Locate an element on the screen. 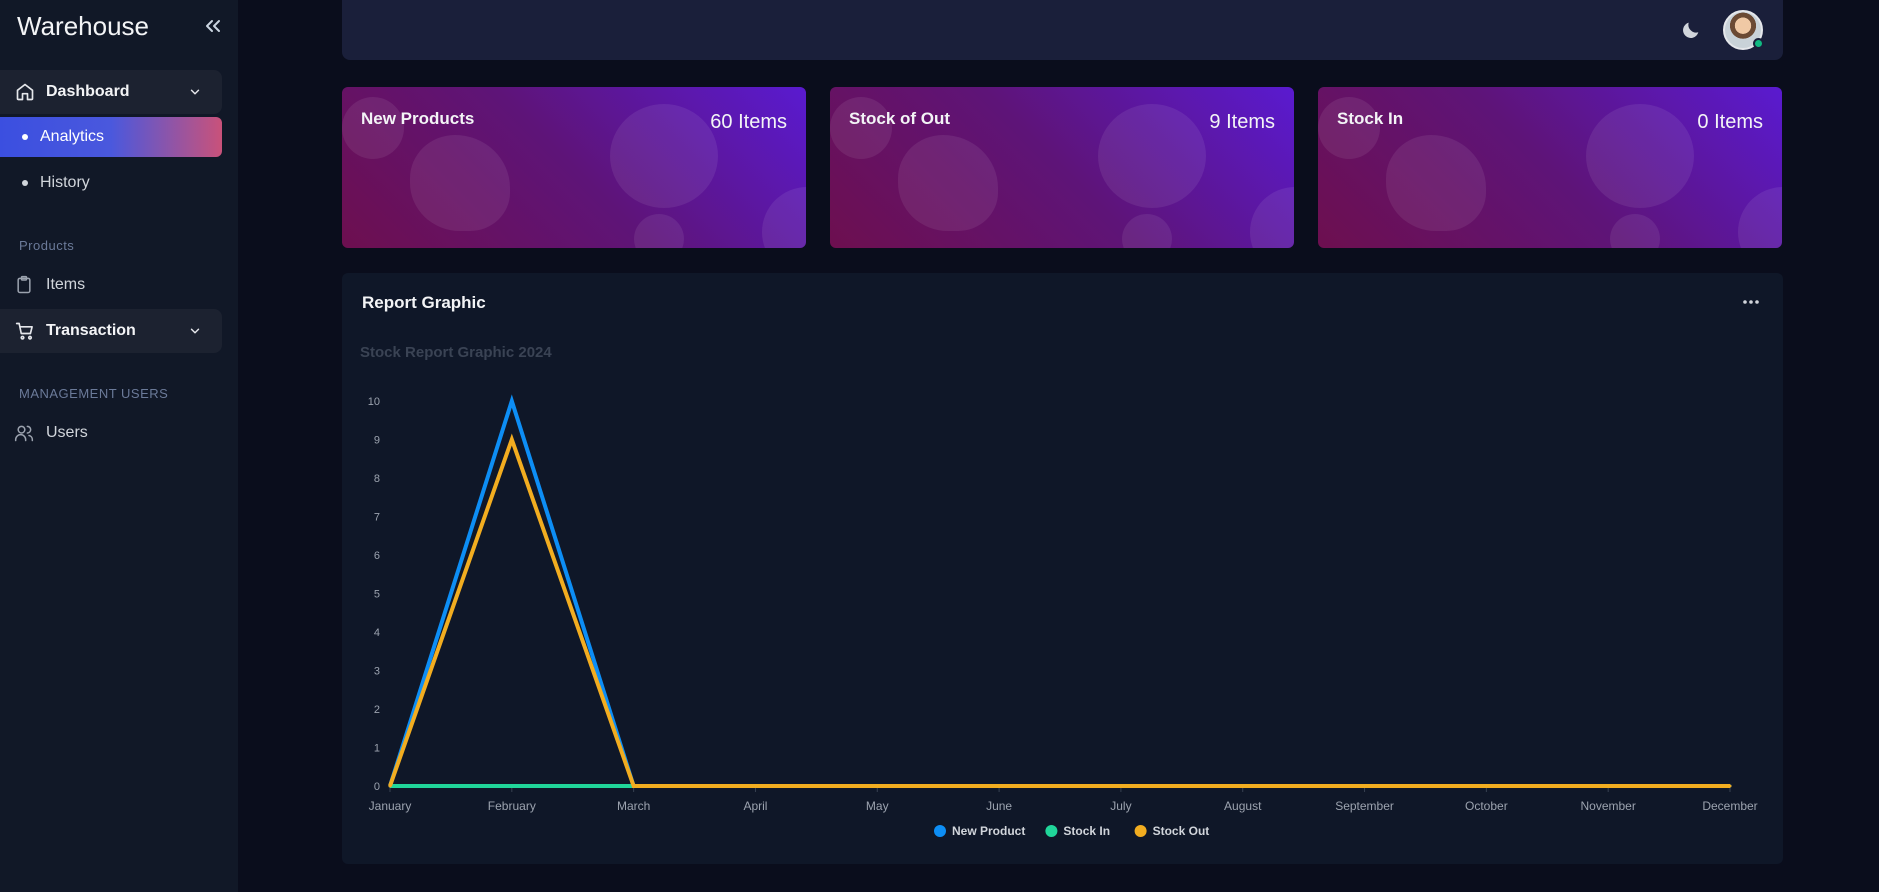  x-tick-label: May is located at coordinates (877, 806).